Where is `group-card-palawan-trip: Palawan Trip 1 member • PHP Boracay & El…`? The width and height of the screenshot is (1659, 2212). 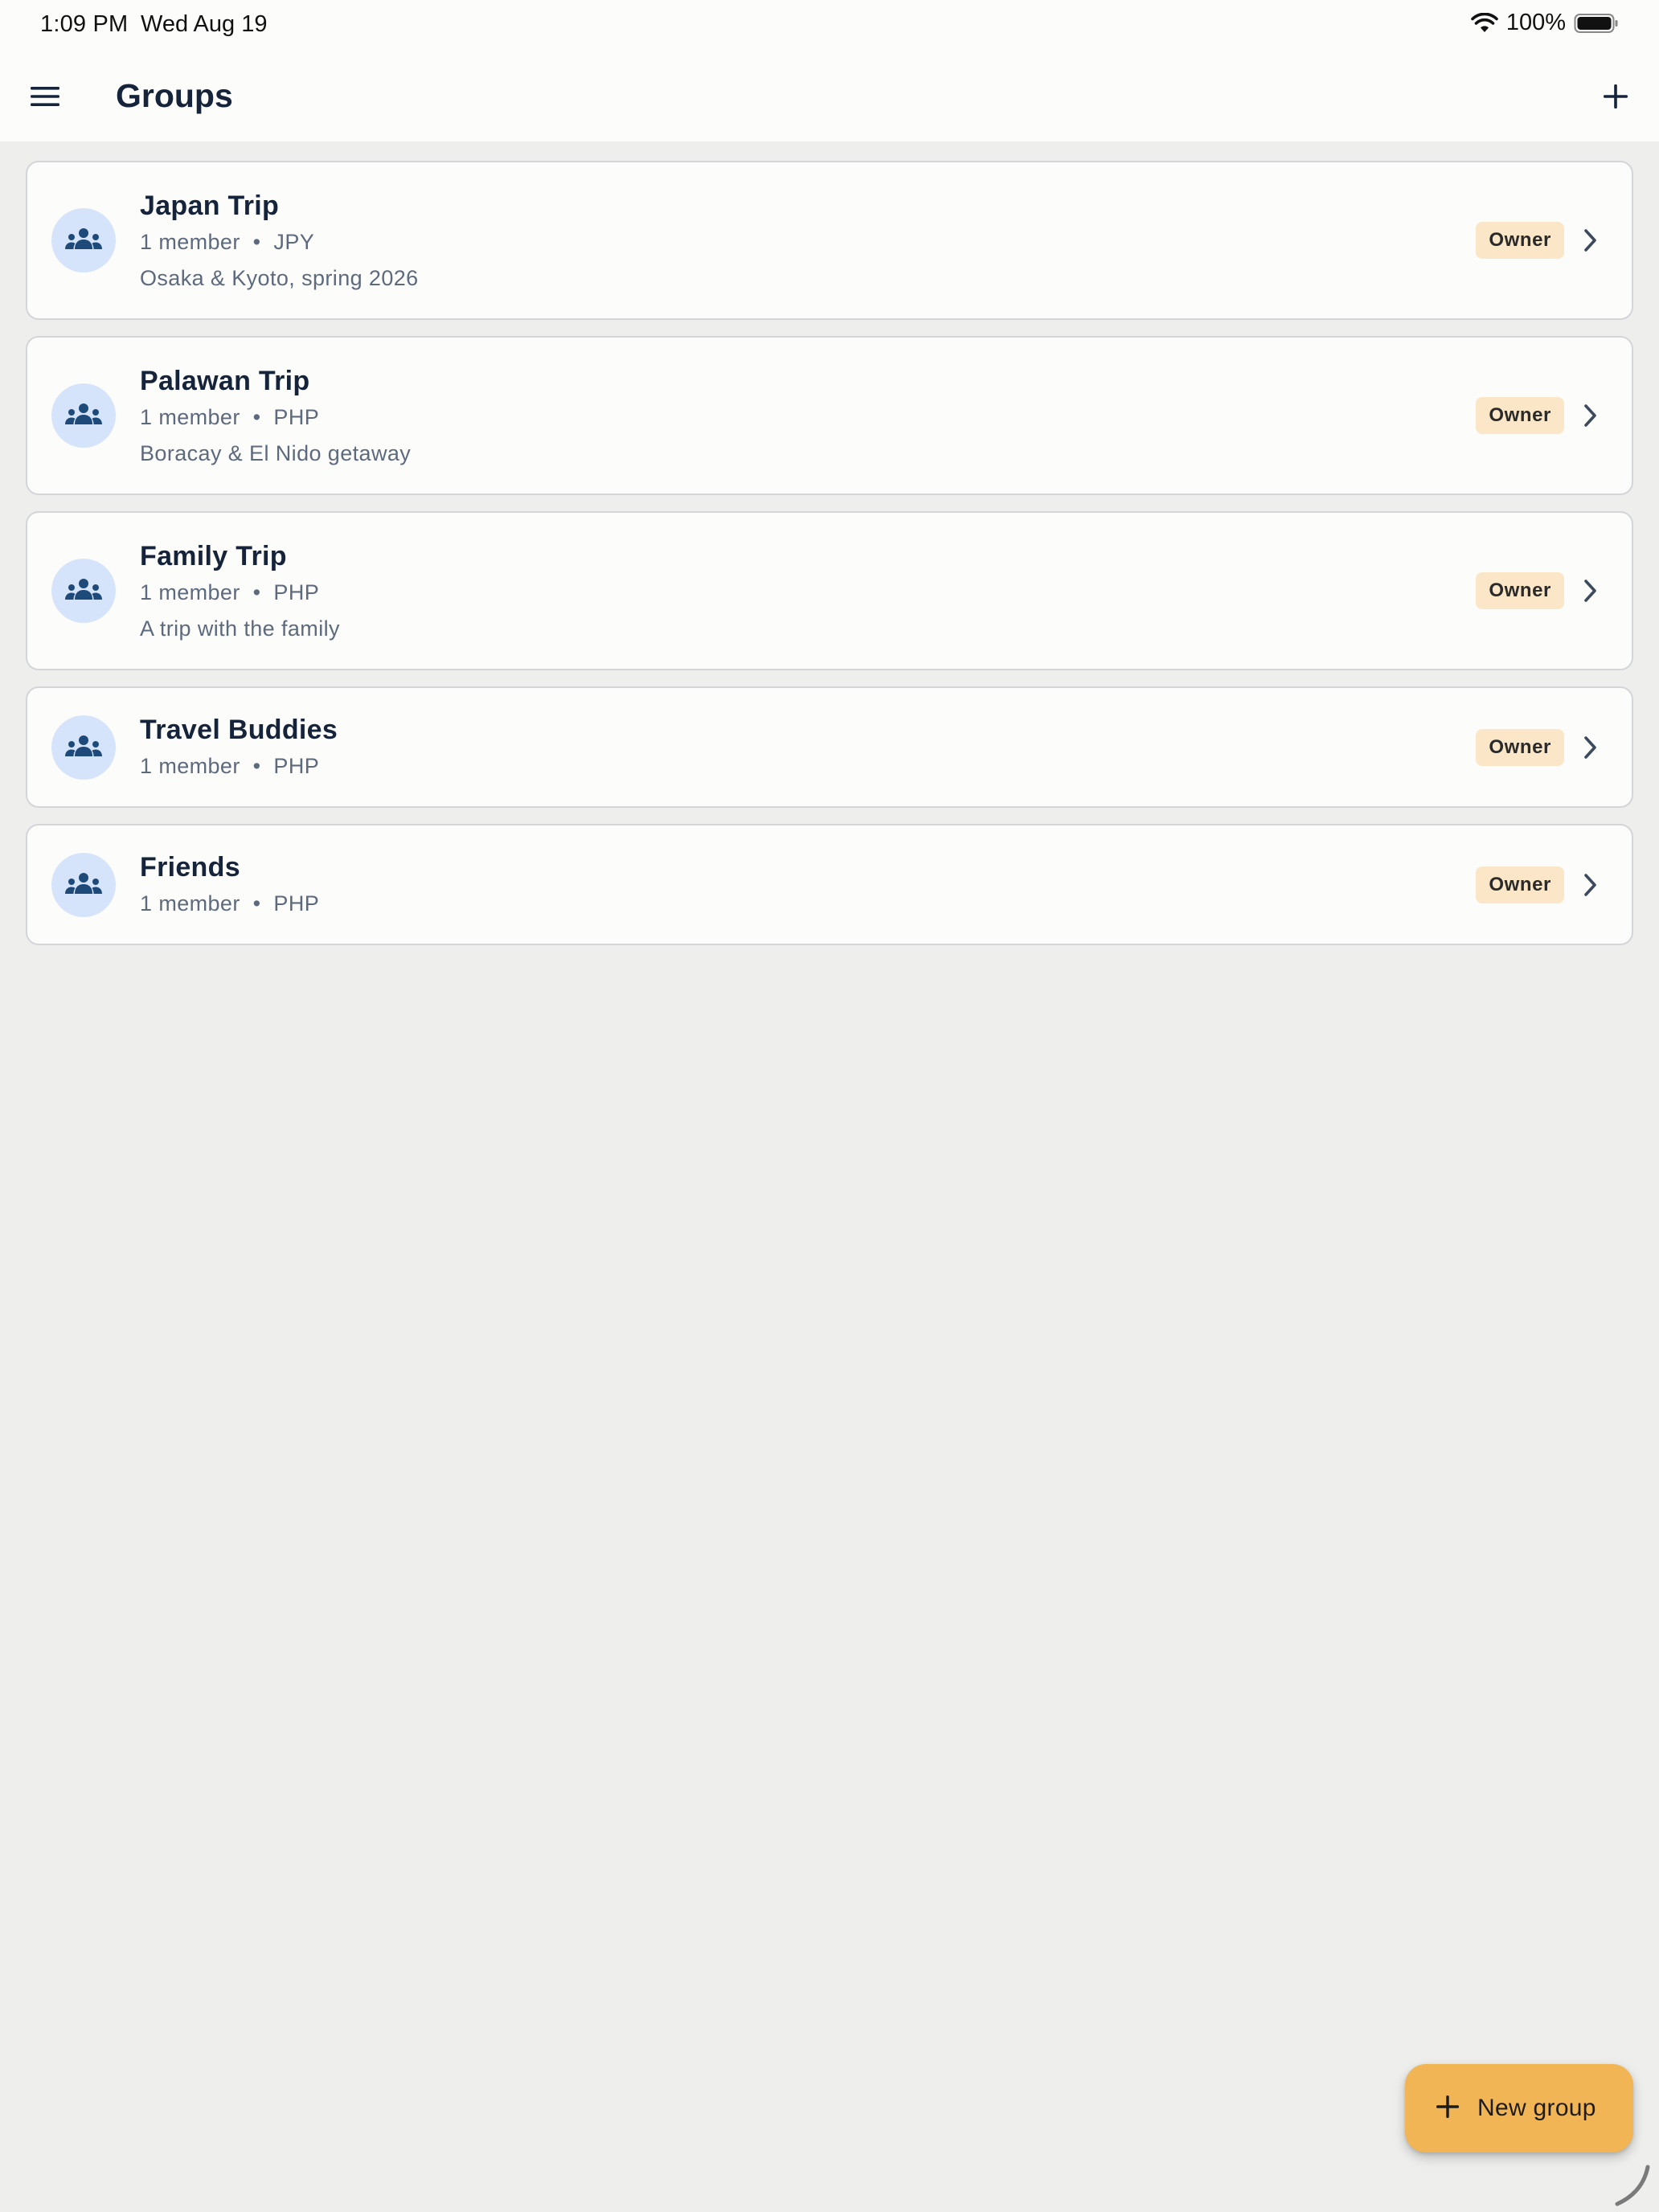
group-card-palawan-trip: Palawan Trip 1 member • PHP Boracay & El… is located at coordinates (829, 415).